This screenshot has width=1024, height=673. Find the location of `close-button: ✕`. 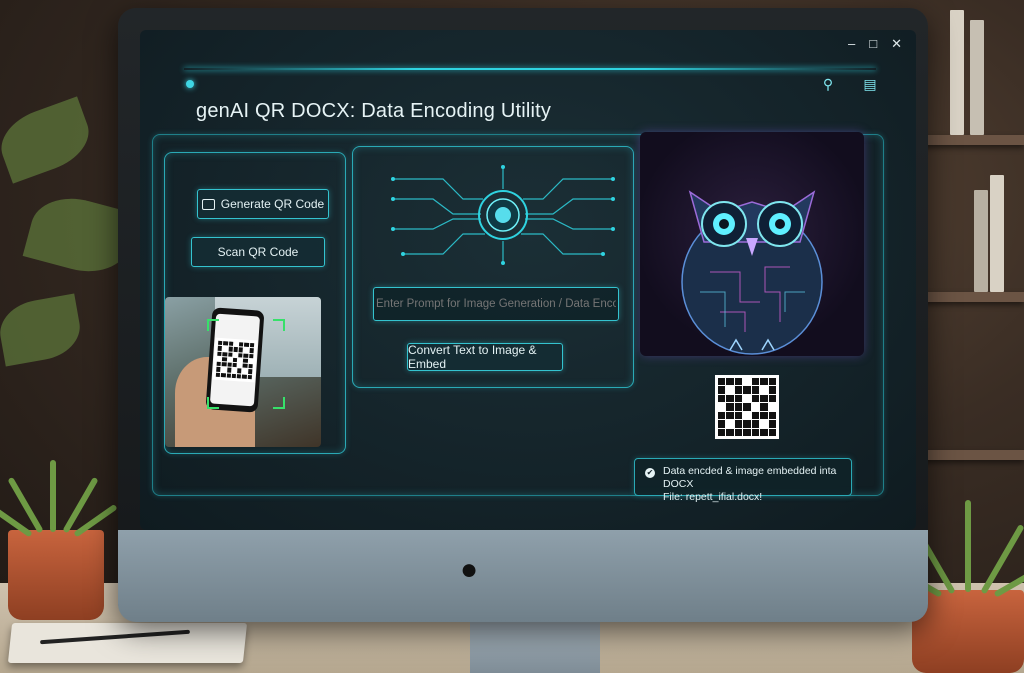

close-button: ✕ is located at coordinates (896, 44).